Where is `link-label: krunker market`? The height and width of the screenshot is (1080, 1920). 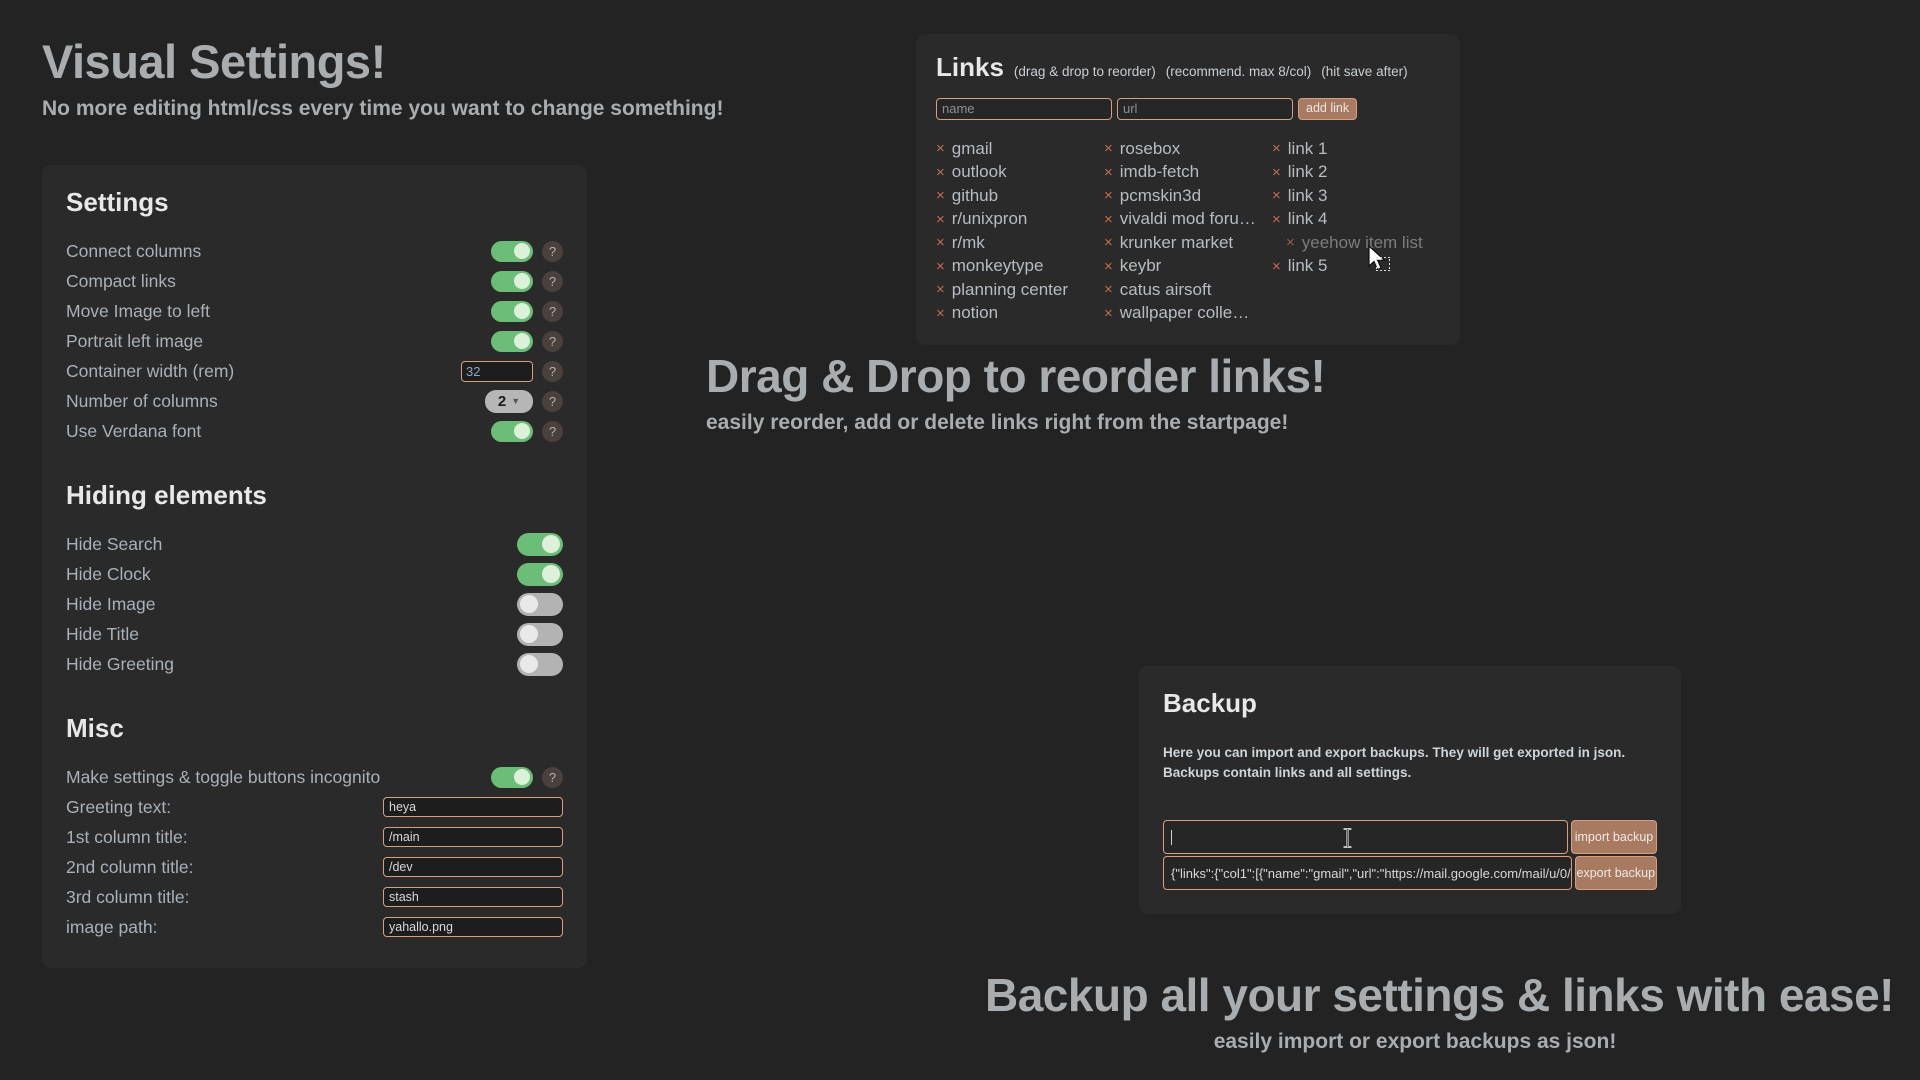
link-label: krunker market is located at coordinates (1176, 242).